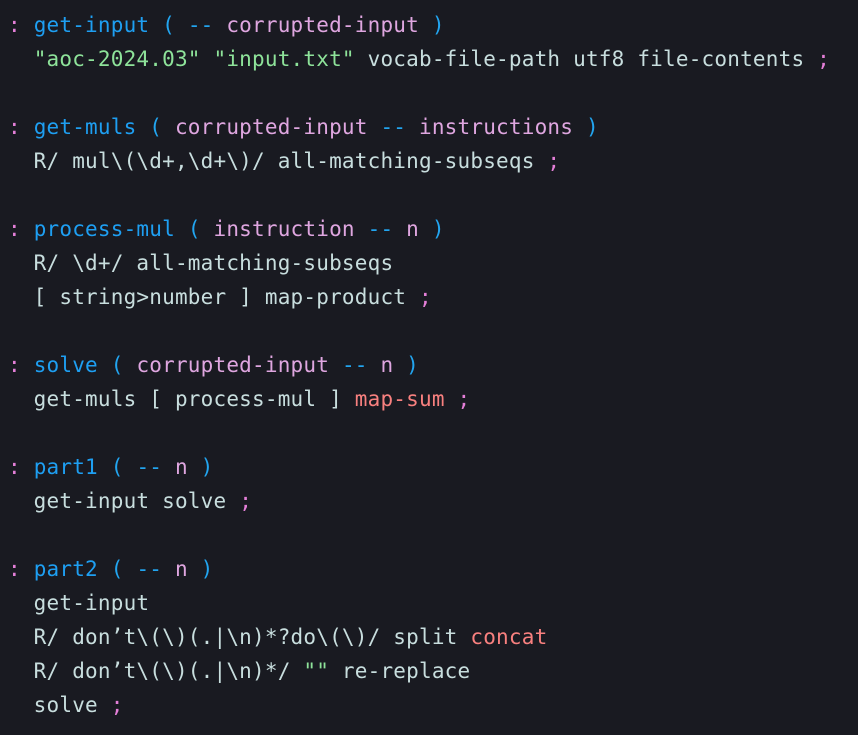 Image resolution: width=858 pixels, height=735 pixels. Describe the element at coordinates (399, 399) in the screenshot. I see `code-token: map-sum` at that location.